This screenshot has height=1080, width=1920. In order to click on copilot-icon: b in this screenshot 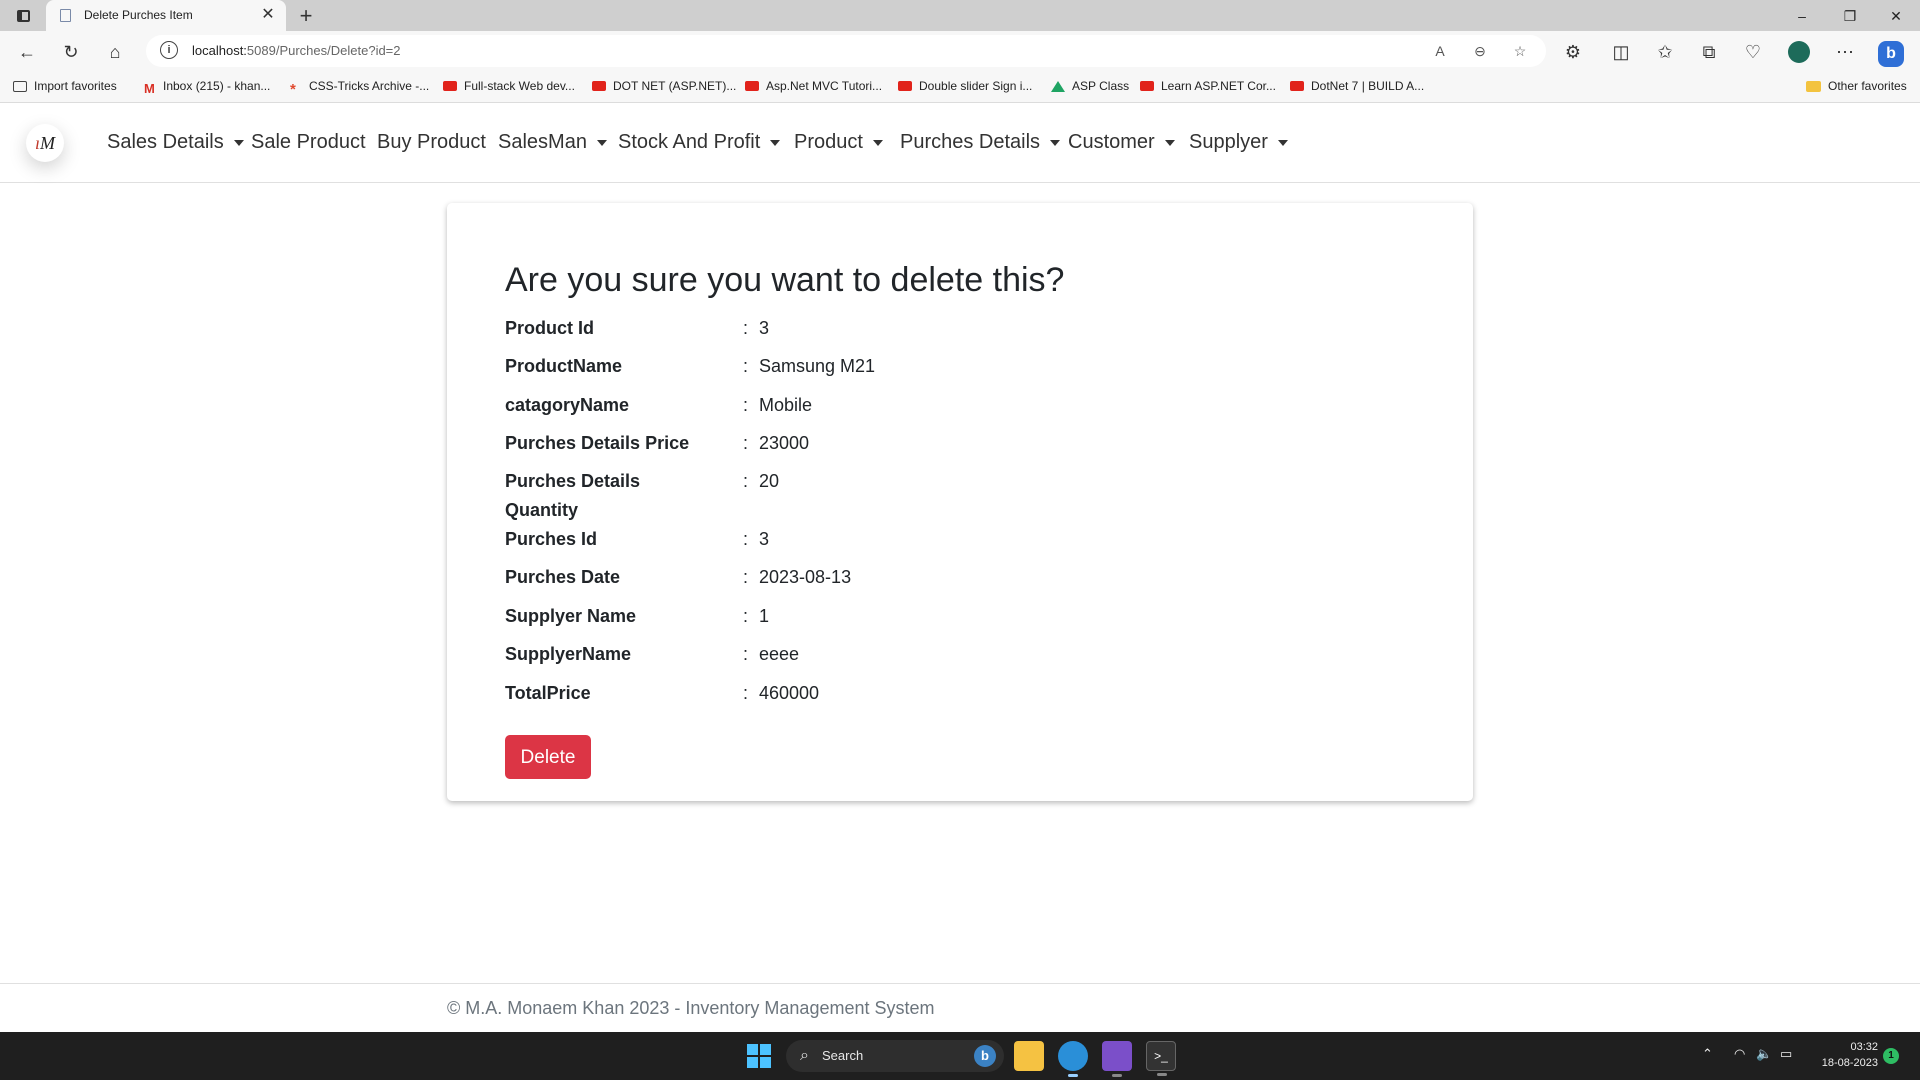, I will do `click(1891, 53)`.